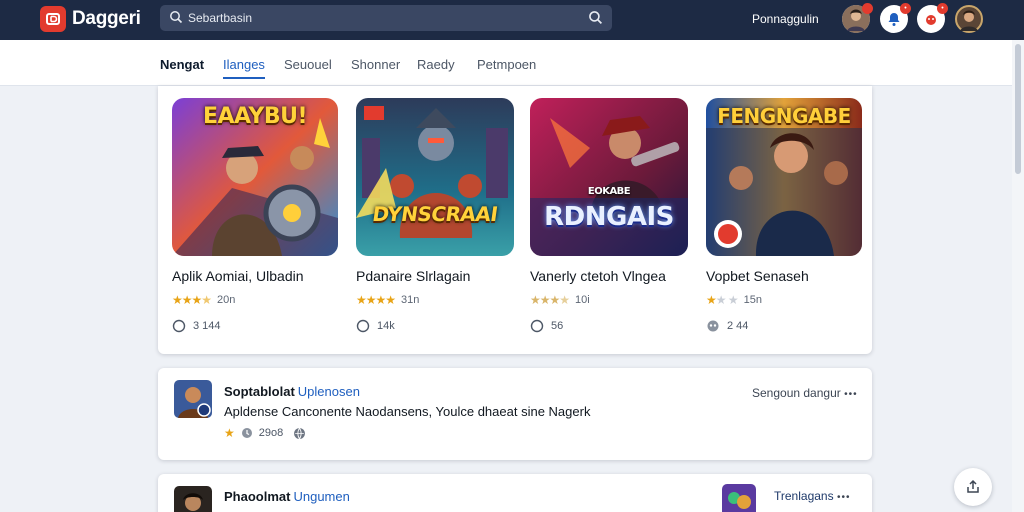 The width and height of the screenshot is (1024, 512). What do you see at coordinates (615, 326) in the screenshot?
I see `game-stats: 56` at bounding box center [615, 326].